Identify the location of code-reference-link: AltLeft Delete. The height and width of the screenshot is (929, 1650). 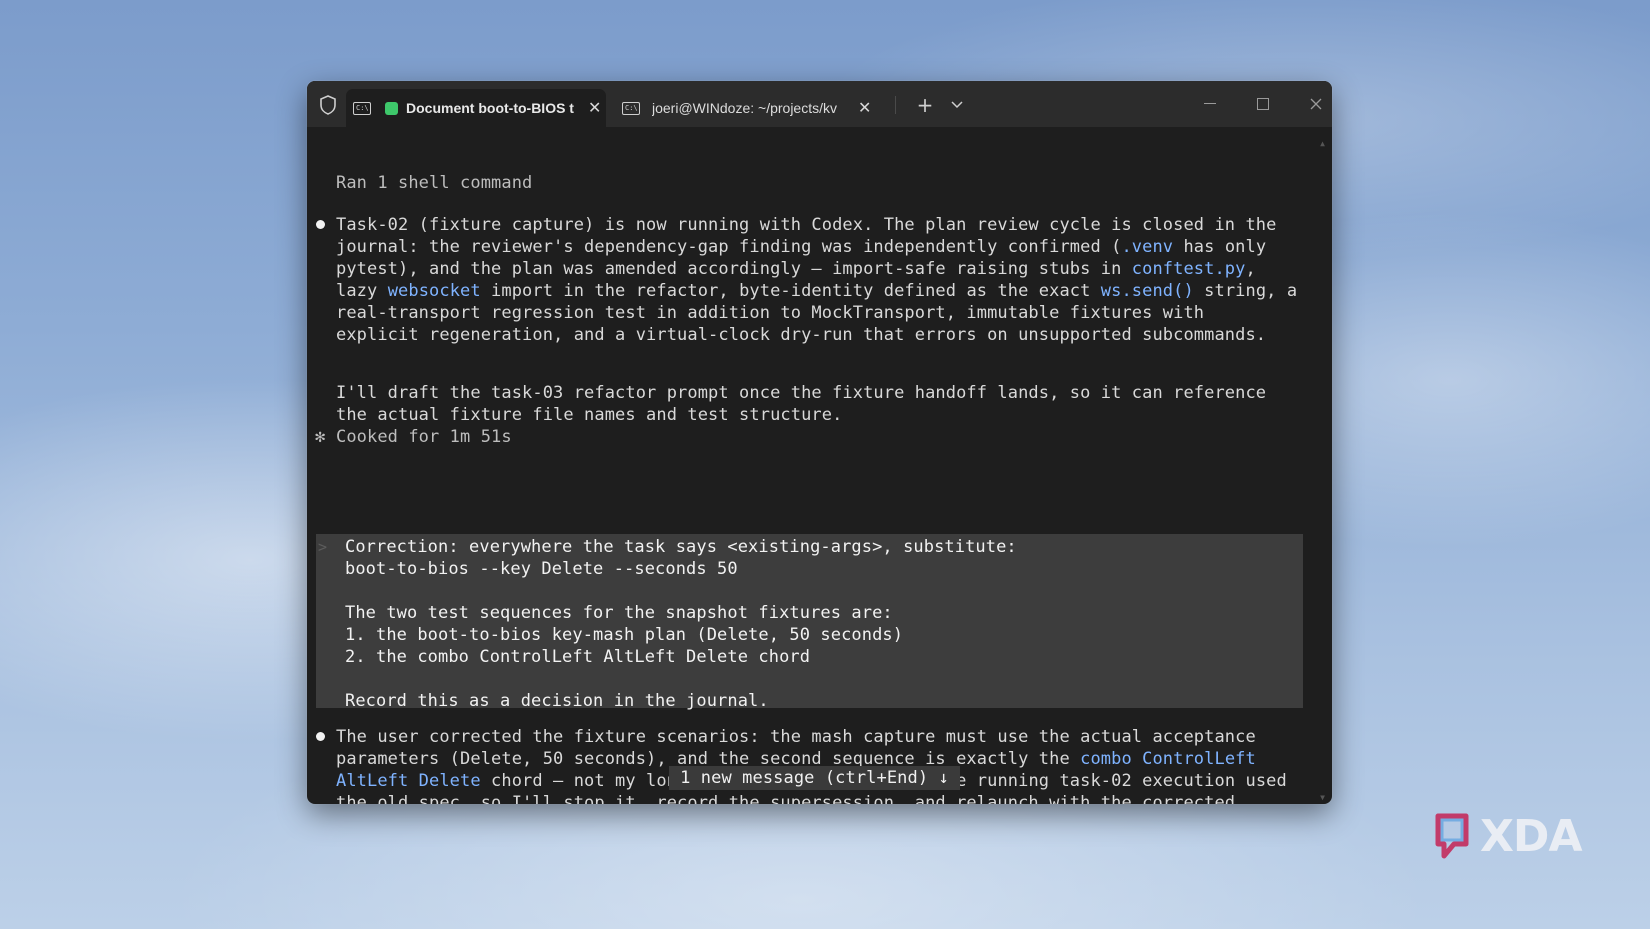
(408, 781).